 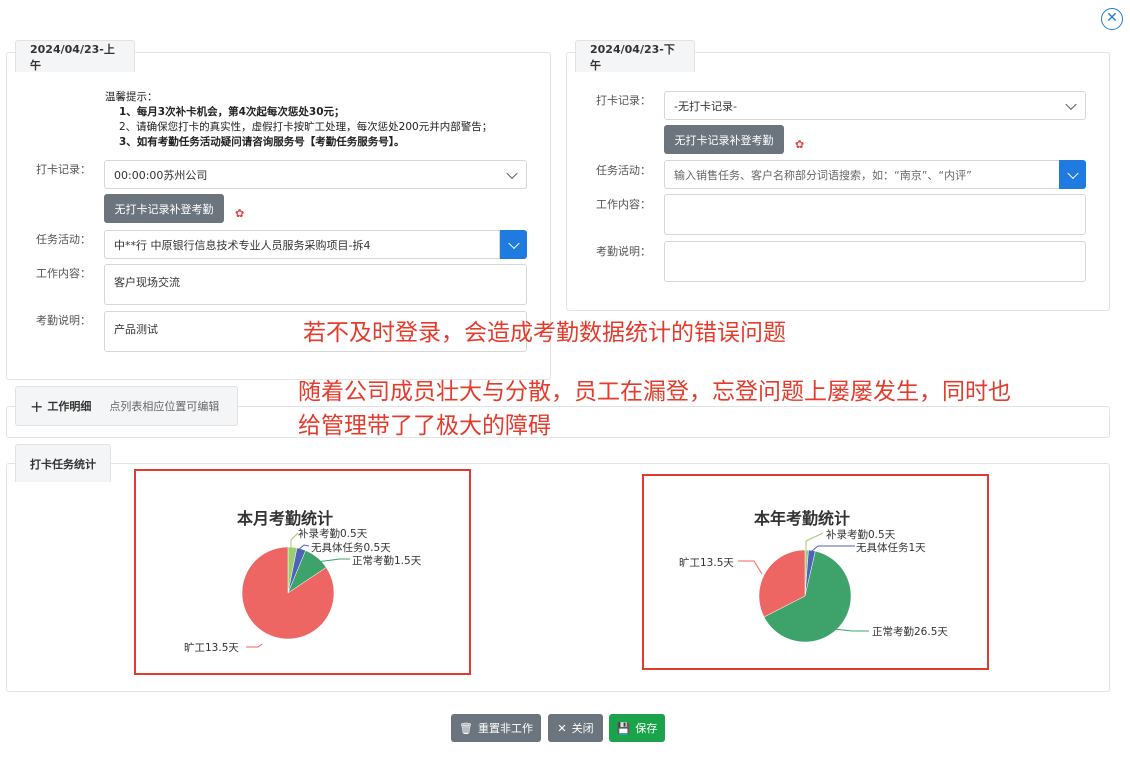 I want to click on morning-punch-value: 00:00:00苏州公司, so click(x=161, y=175).